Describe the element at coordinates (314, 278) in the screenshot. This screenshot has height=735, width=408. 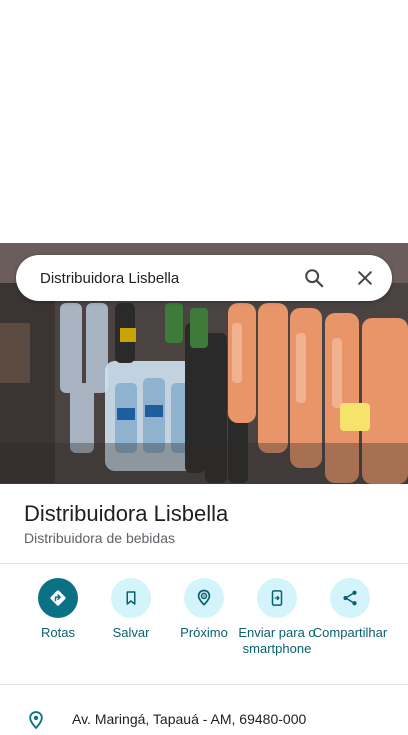
I see `search-icon` at that location.